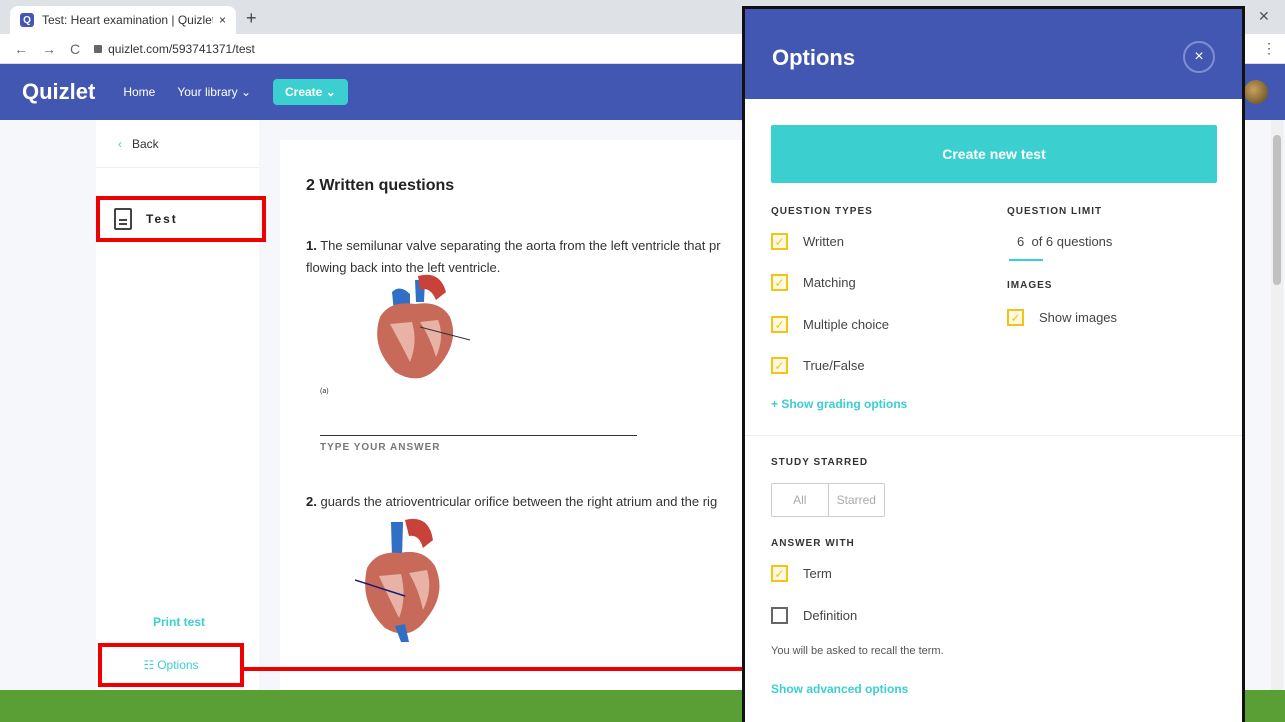 This screenshot has width=1285, height=722. I want to click on study-starred-toggle: All Starred, so click(828, 500).